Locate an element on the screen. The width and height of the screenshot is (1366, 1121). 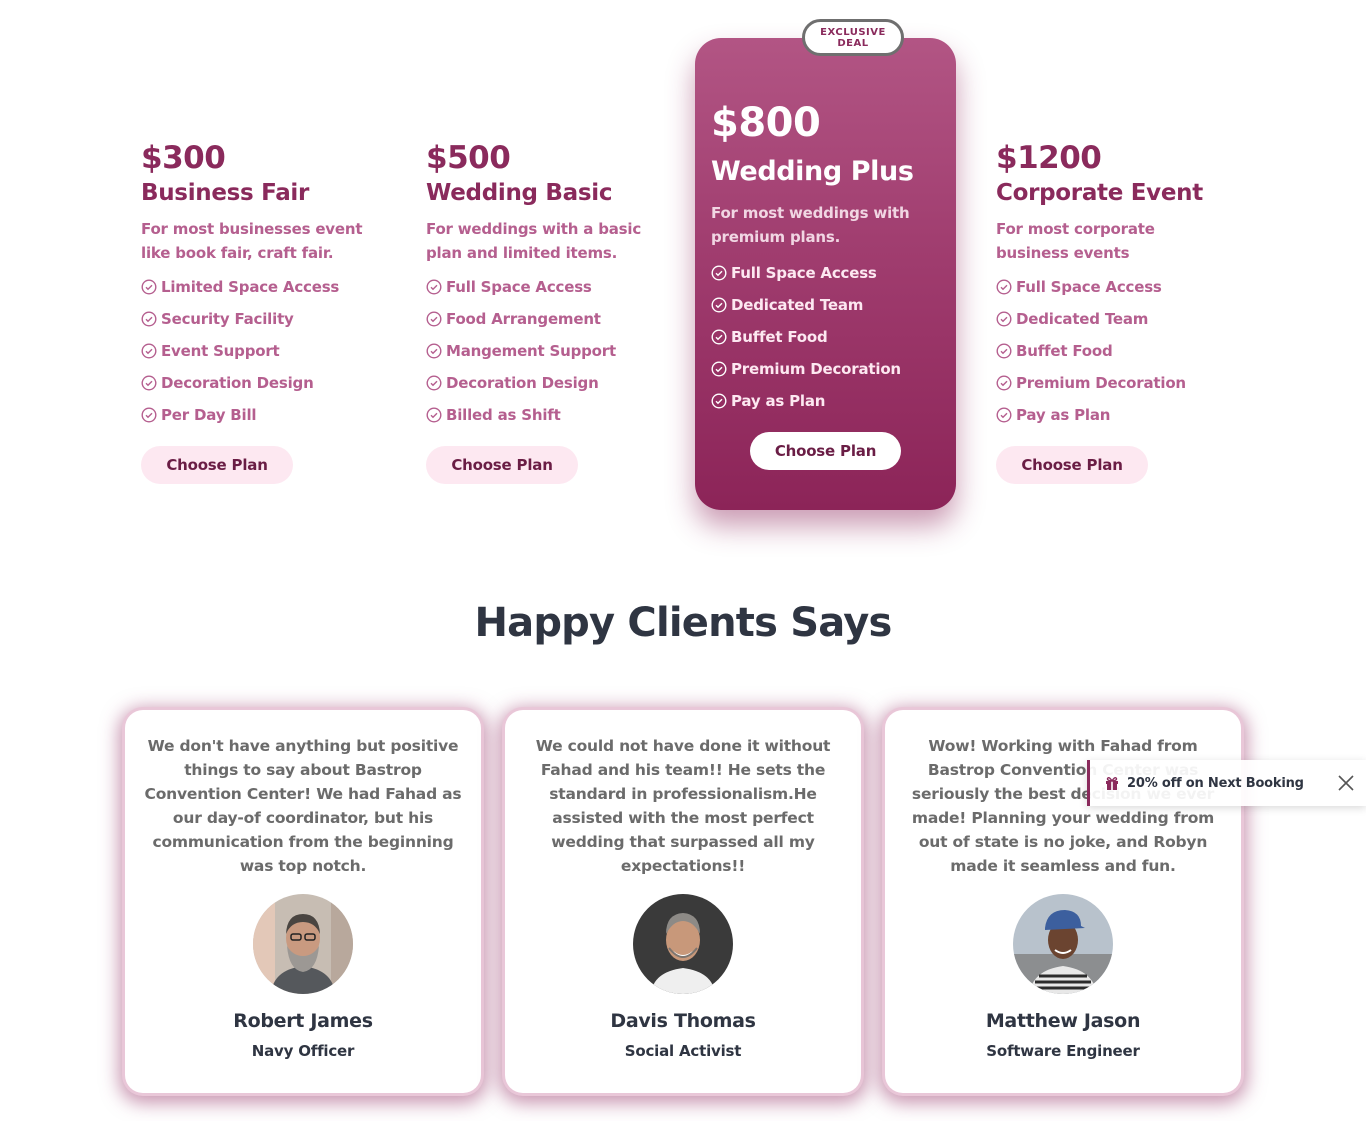
plan-description-line: business events is located at coordinates (1063, 253).